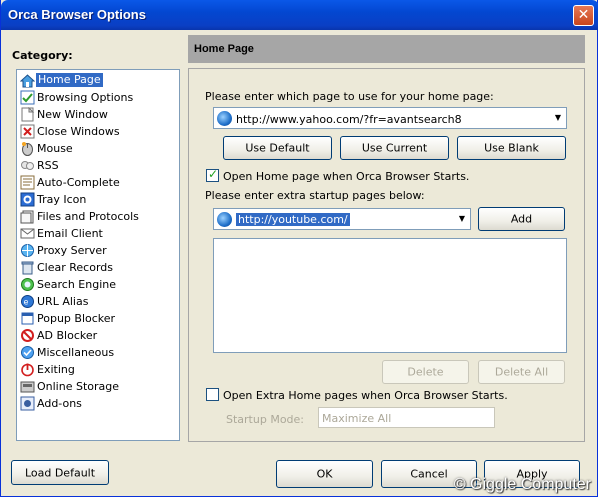 The height and width of the screenshot is (497, 598). Describe the element at coordinates (265, 419) in the screenshot. I see `startup-mode-label: Startup Mode:` at that location.